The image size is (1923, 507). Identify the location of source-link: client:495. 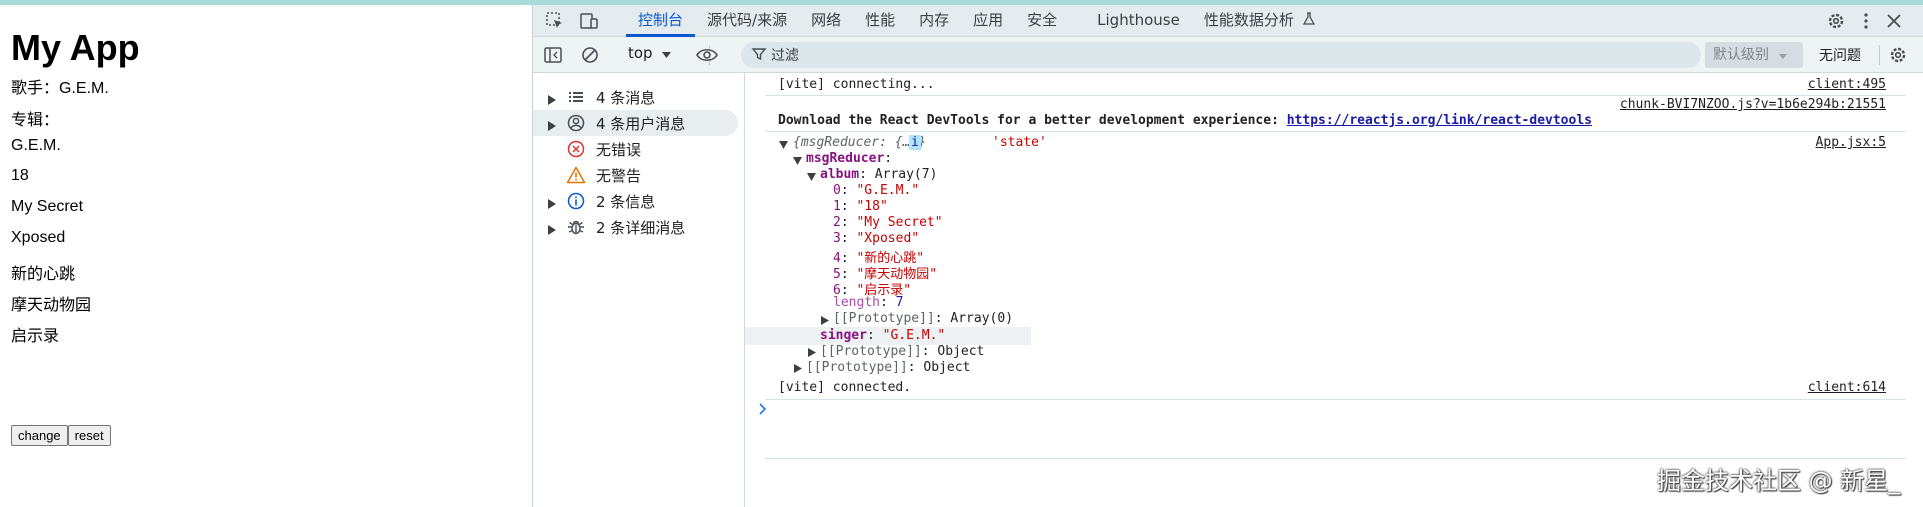
(1847, 84).